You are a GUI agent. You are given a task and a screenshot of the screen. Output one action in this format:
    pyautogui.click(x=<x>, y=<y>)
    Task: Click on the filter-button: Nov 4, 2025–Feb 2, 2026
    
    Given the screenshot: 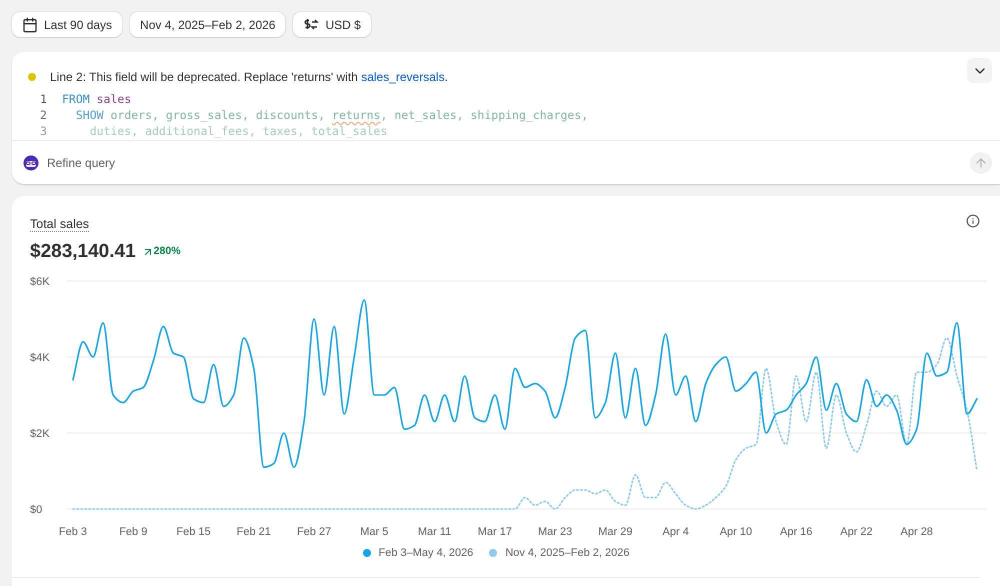 What is the action you would take?
    pyautogui.click(x=208, y=24)
    